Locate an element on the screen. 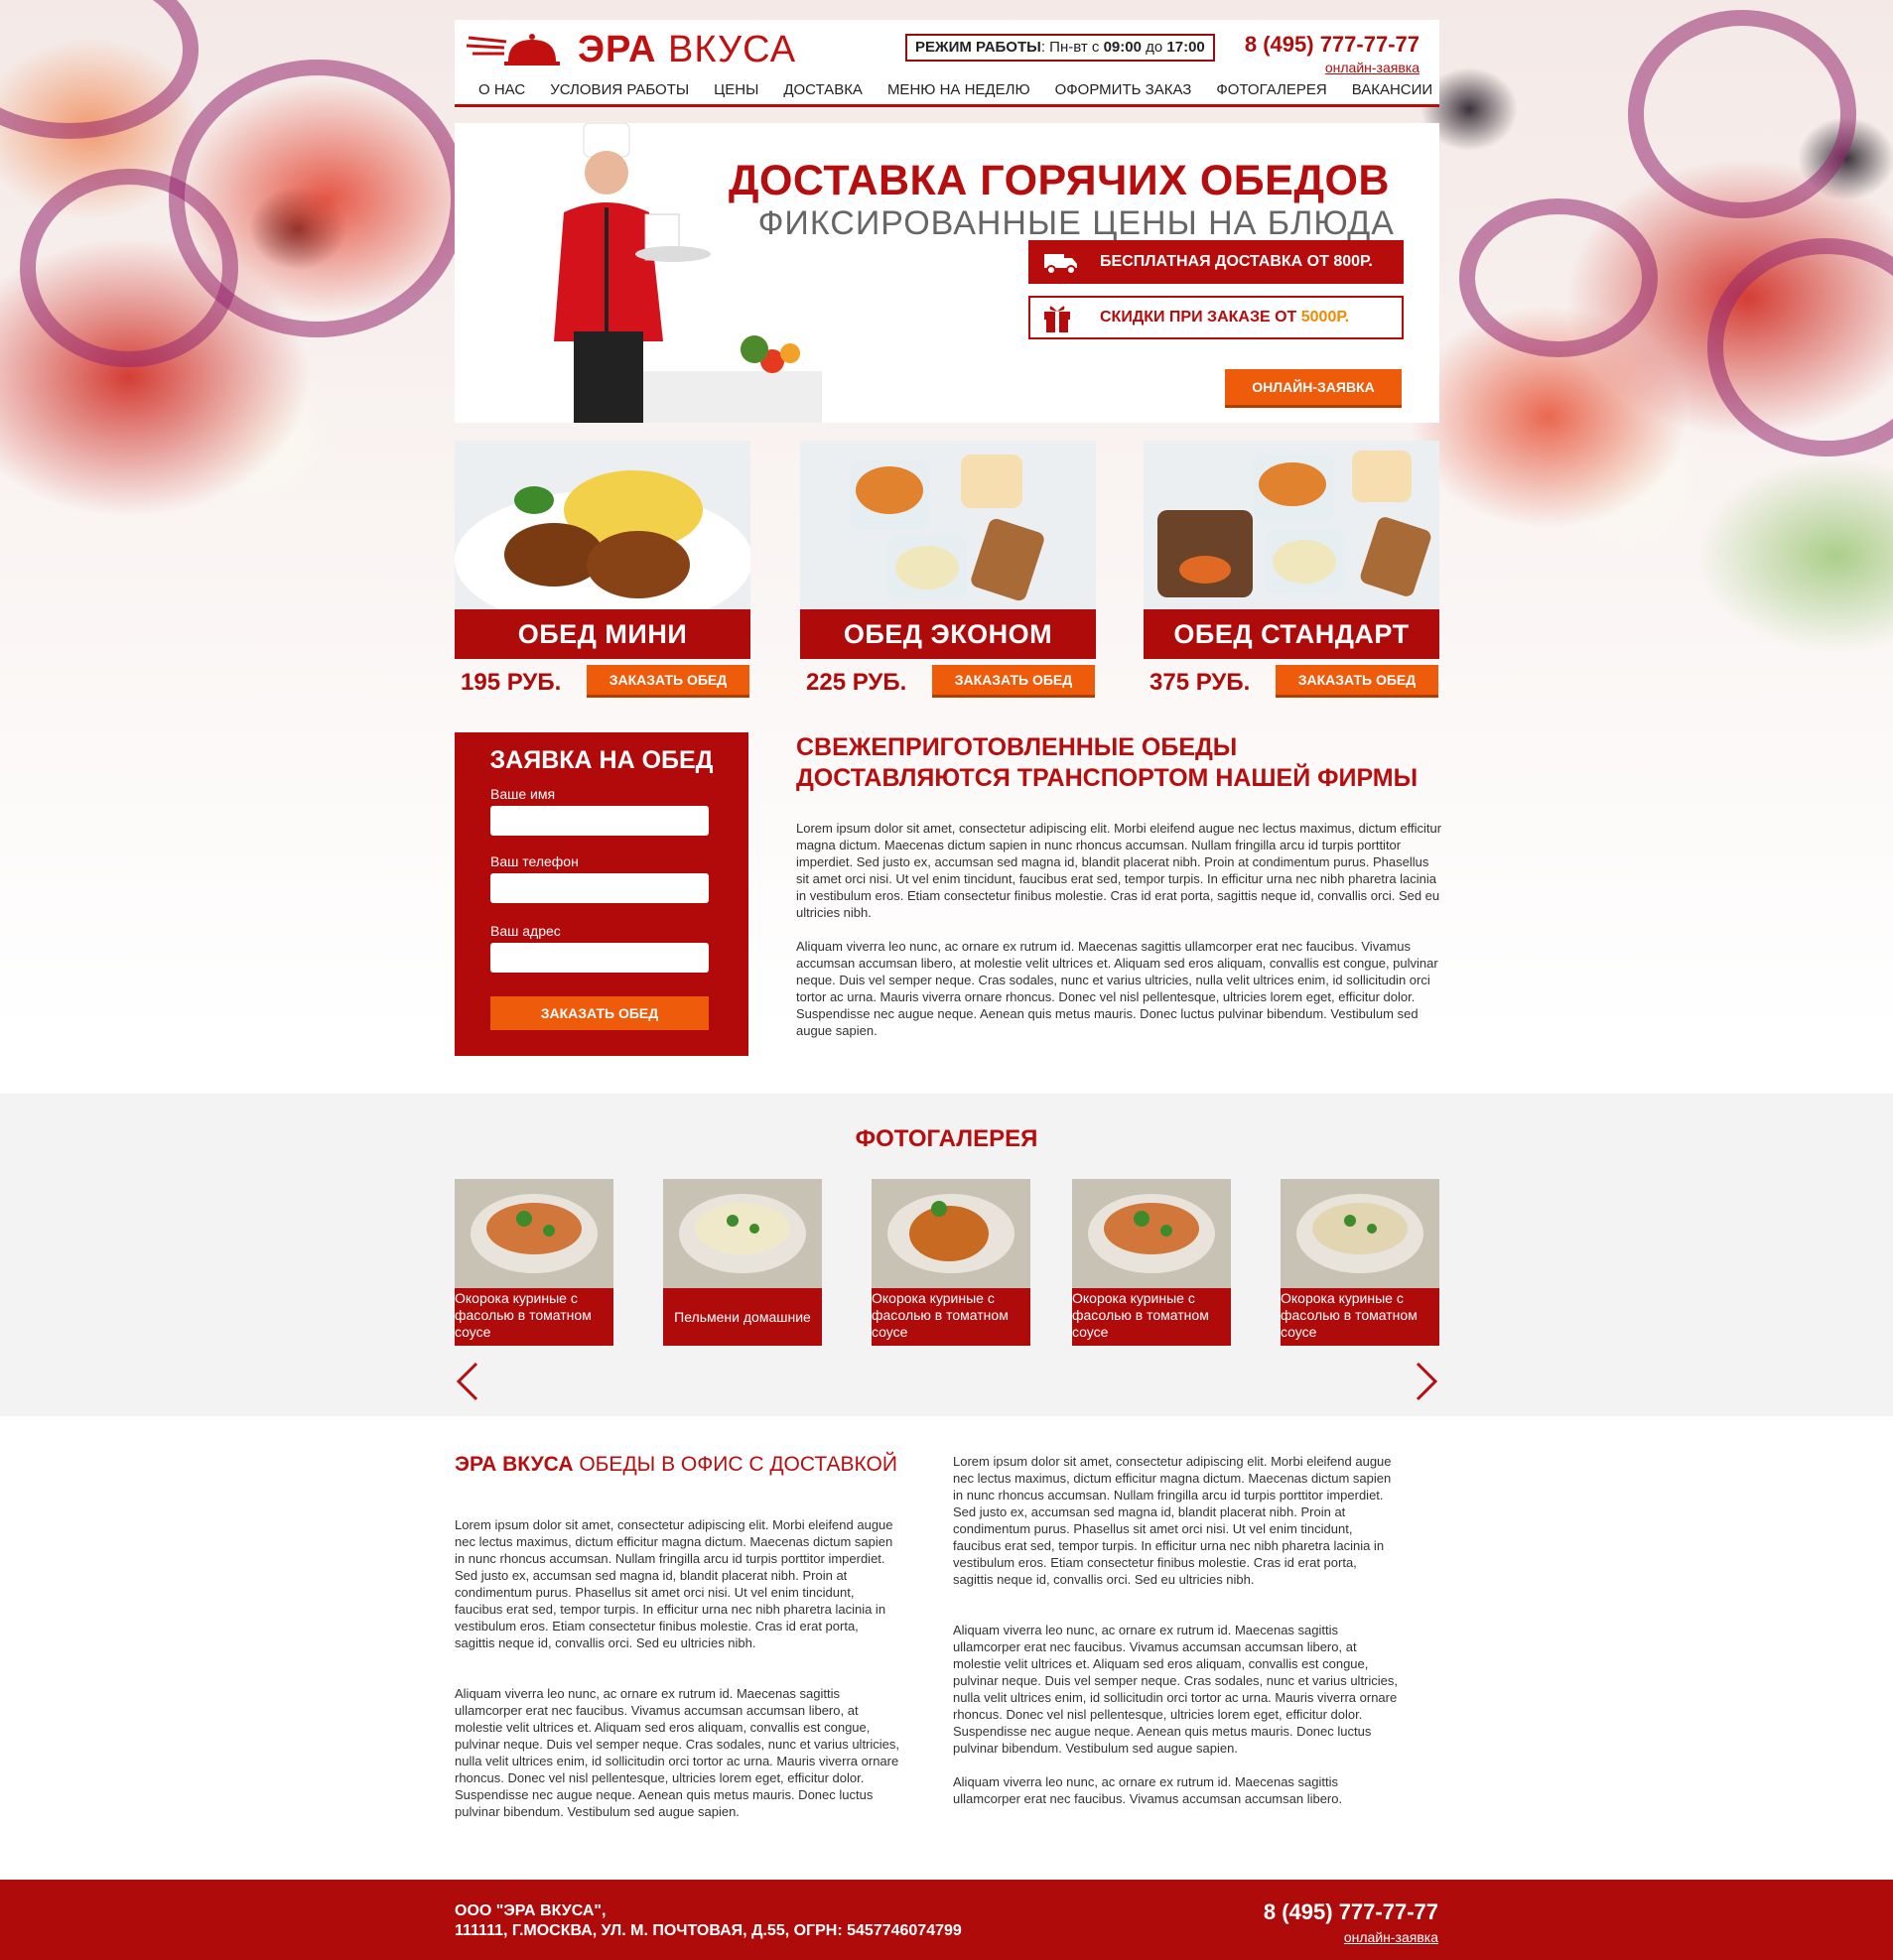  lunch-name: ОБЕД ЭКОНОМ is located at coordinates (948, 634).